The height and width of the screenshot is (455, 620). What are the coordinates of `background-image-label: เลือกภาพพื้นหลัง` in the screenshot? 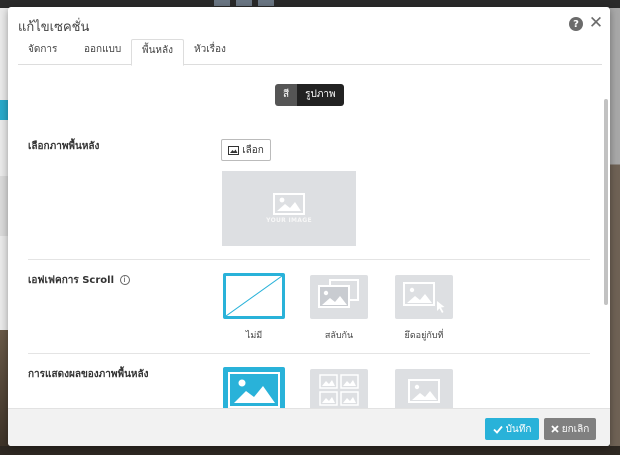 It's located at (64, 146).